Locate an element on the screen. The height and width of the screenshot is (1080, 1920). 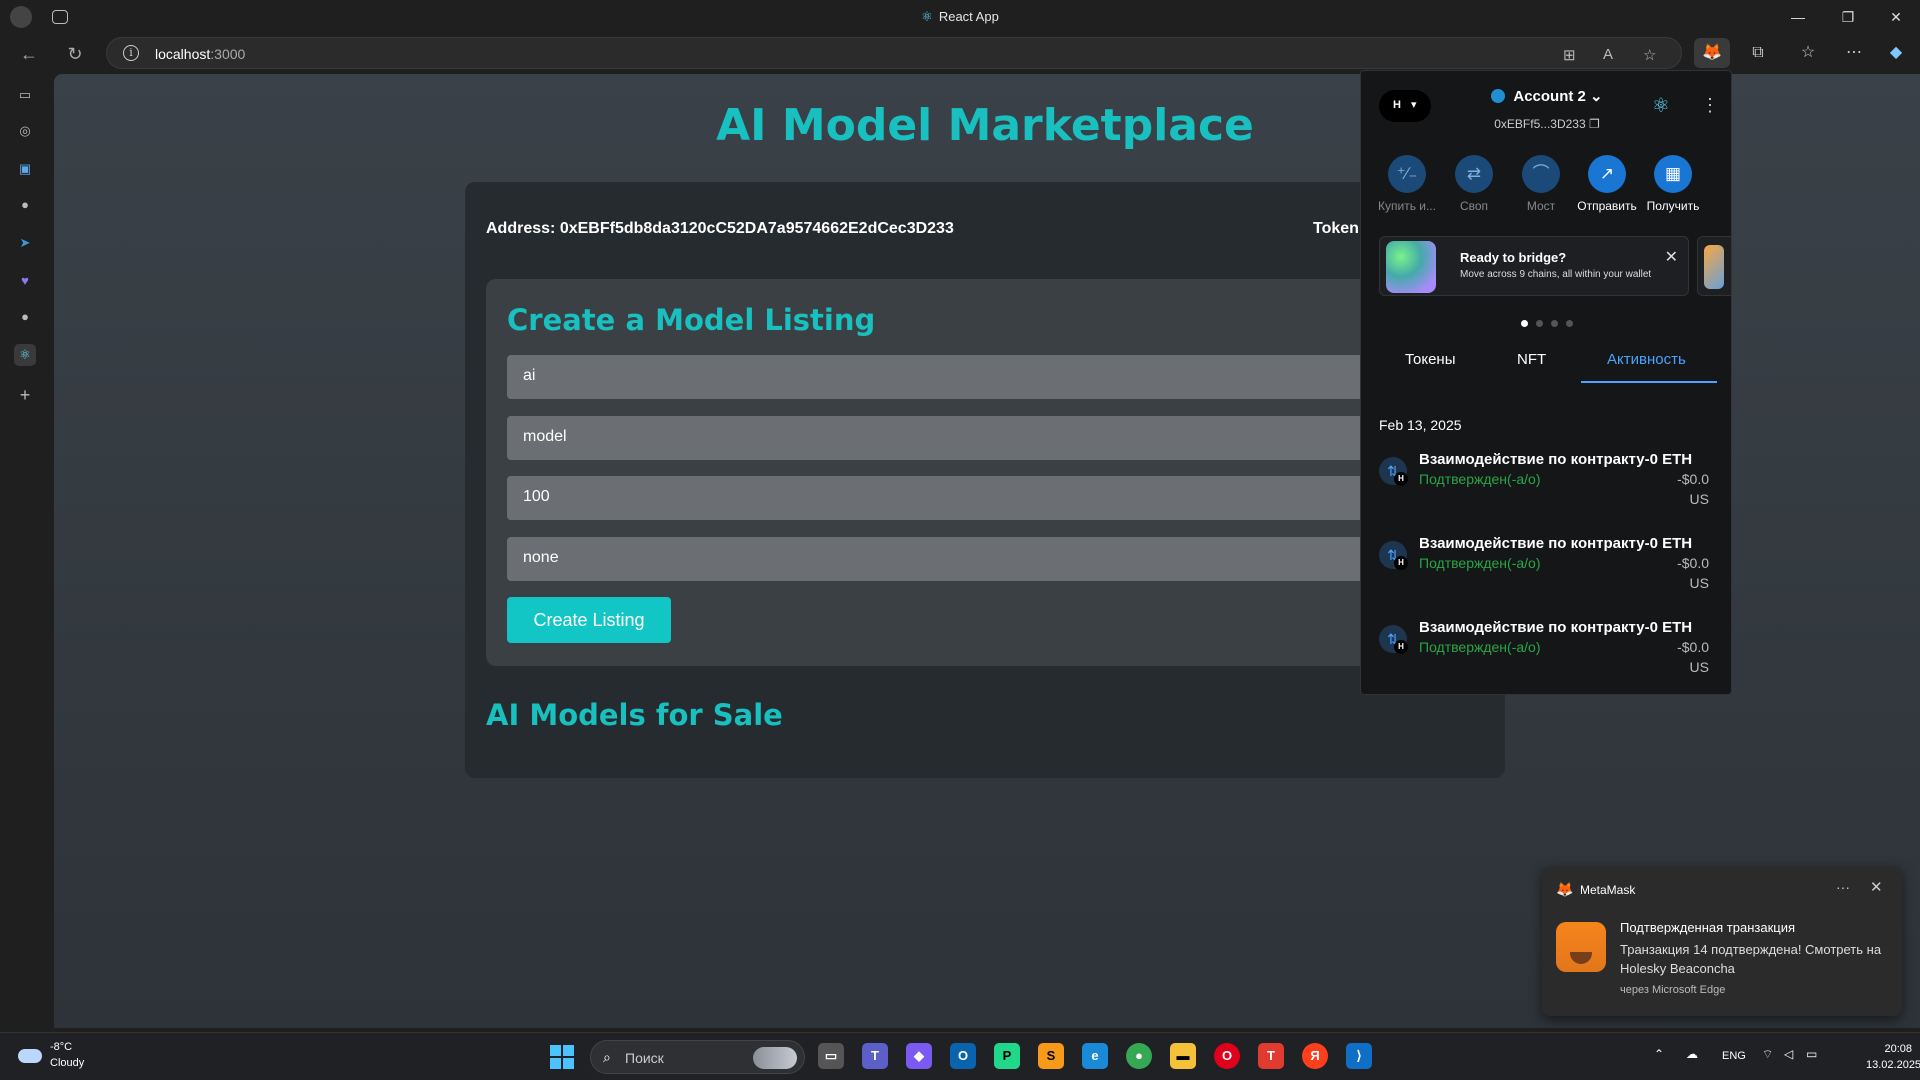
extensions-icon: ⧉ is located at coordinates (1758, 53).